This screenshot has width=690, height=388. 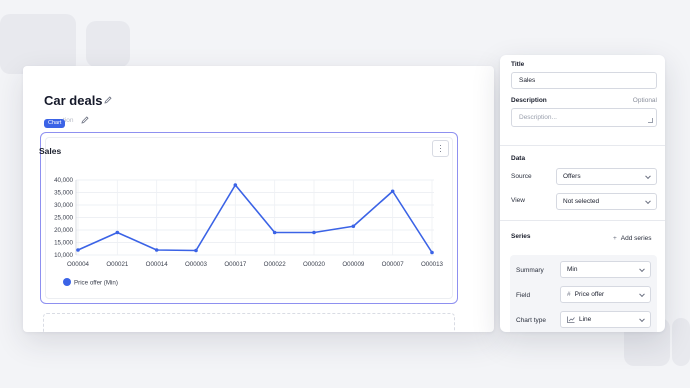 What do you see at coordinates (275, 264) in the screenshot?
I see `x-tick-label: O00022` at bounding box center [275, 264].